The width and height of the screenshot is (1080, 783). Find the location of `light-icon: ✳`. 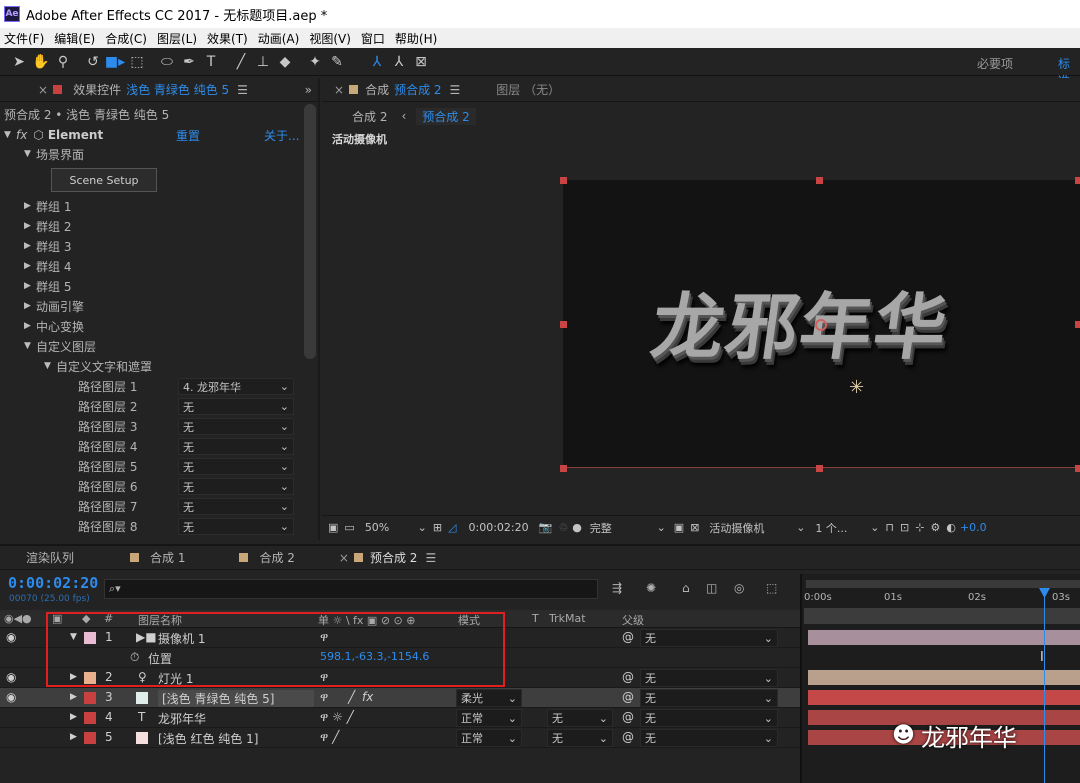

light-icon: ✳ is located at coordinates (856, 387).